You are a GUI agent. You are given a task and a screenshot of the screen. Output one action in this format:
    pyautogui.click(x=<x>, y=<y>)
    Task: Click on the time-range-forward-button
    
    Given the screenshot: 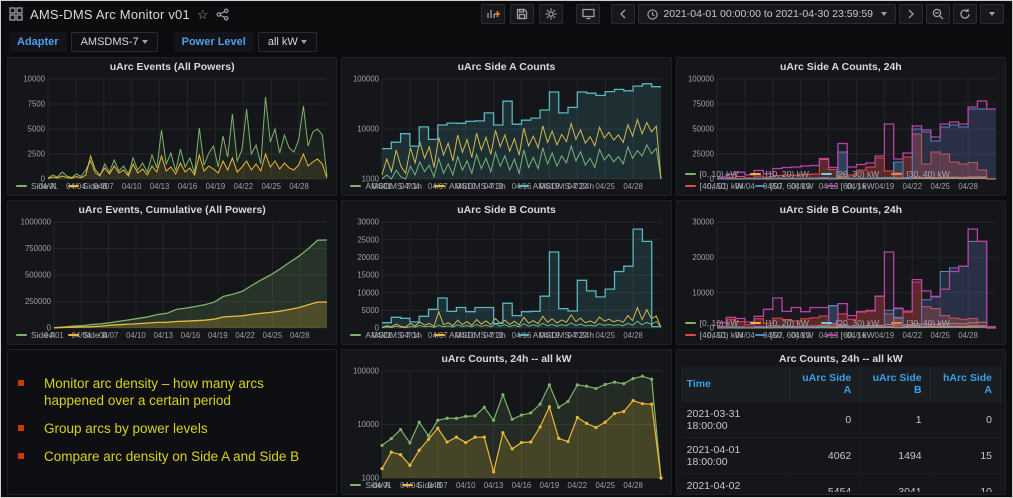 What is the action you would take?
    pyautogui.click(x=911, y=14)
    